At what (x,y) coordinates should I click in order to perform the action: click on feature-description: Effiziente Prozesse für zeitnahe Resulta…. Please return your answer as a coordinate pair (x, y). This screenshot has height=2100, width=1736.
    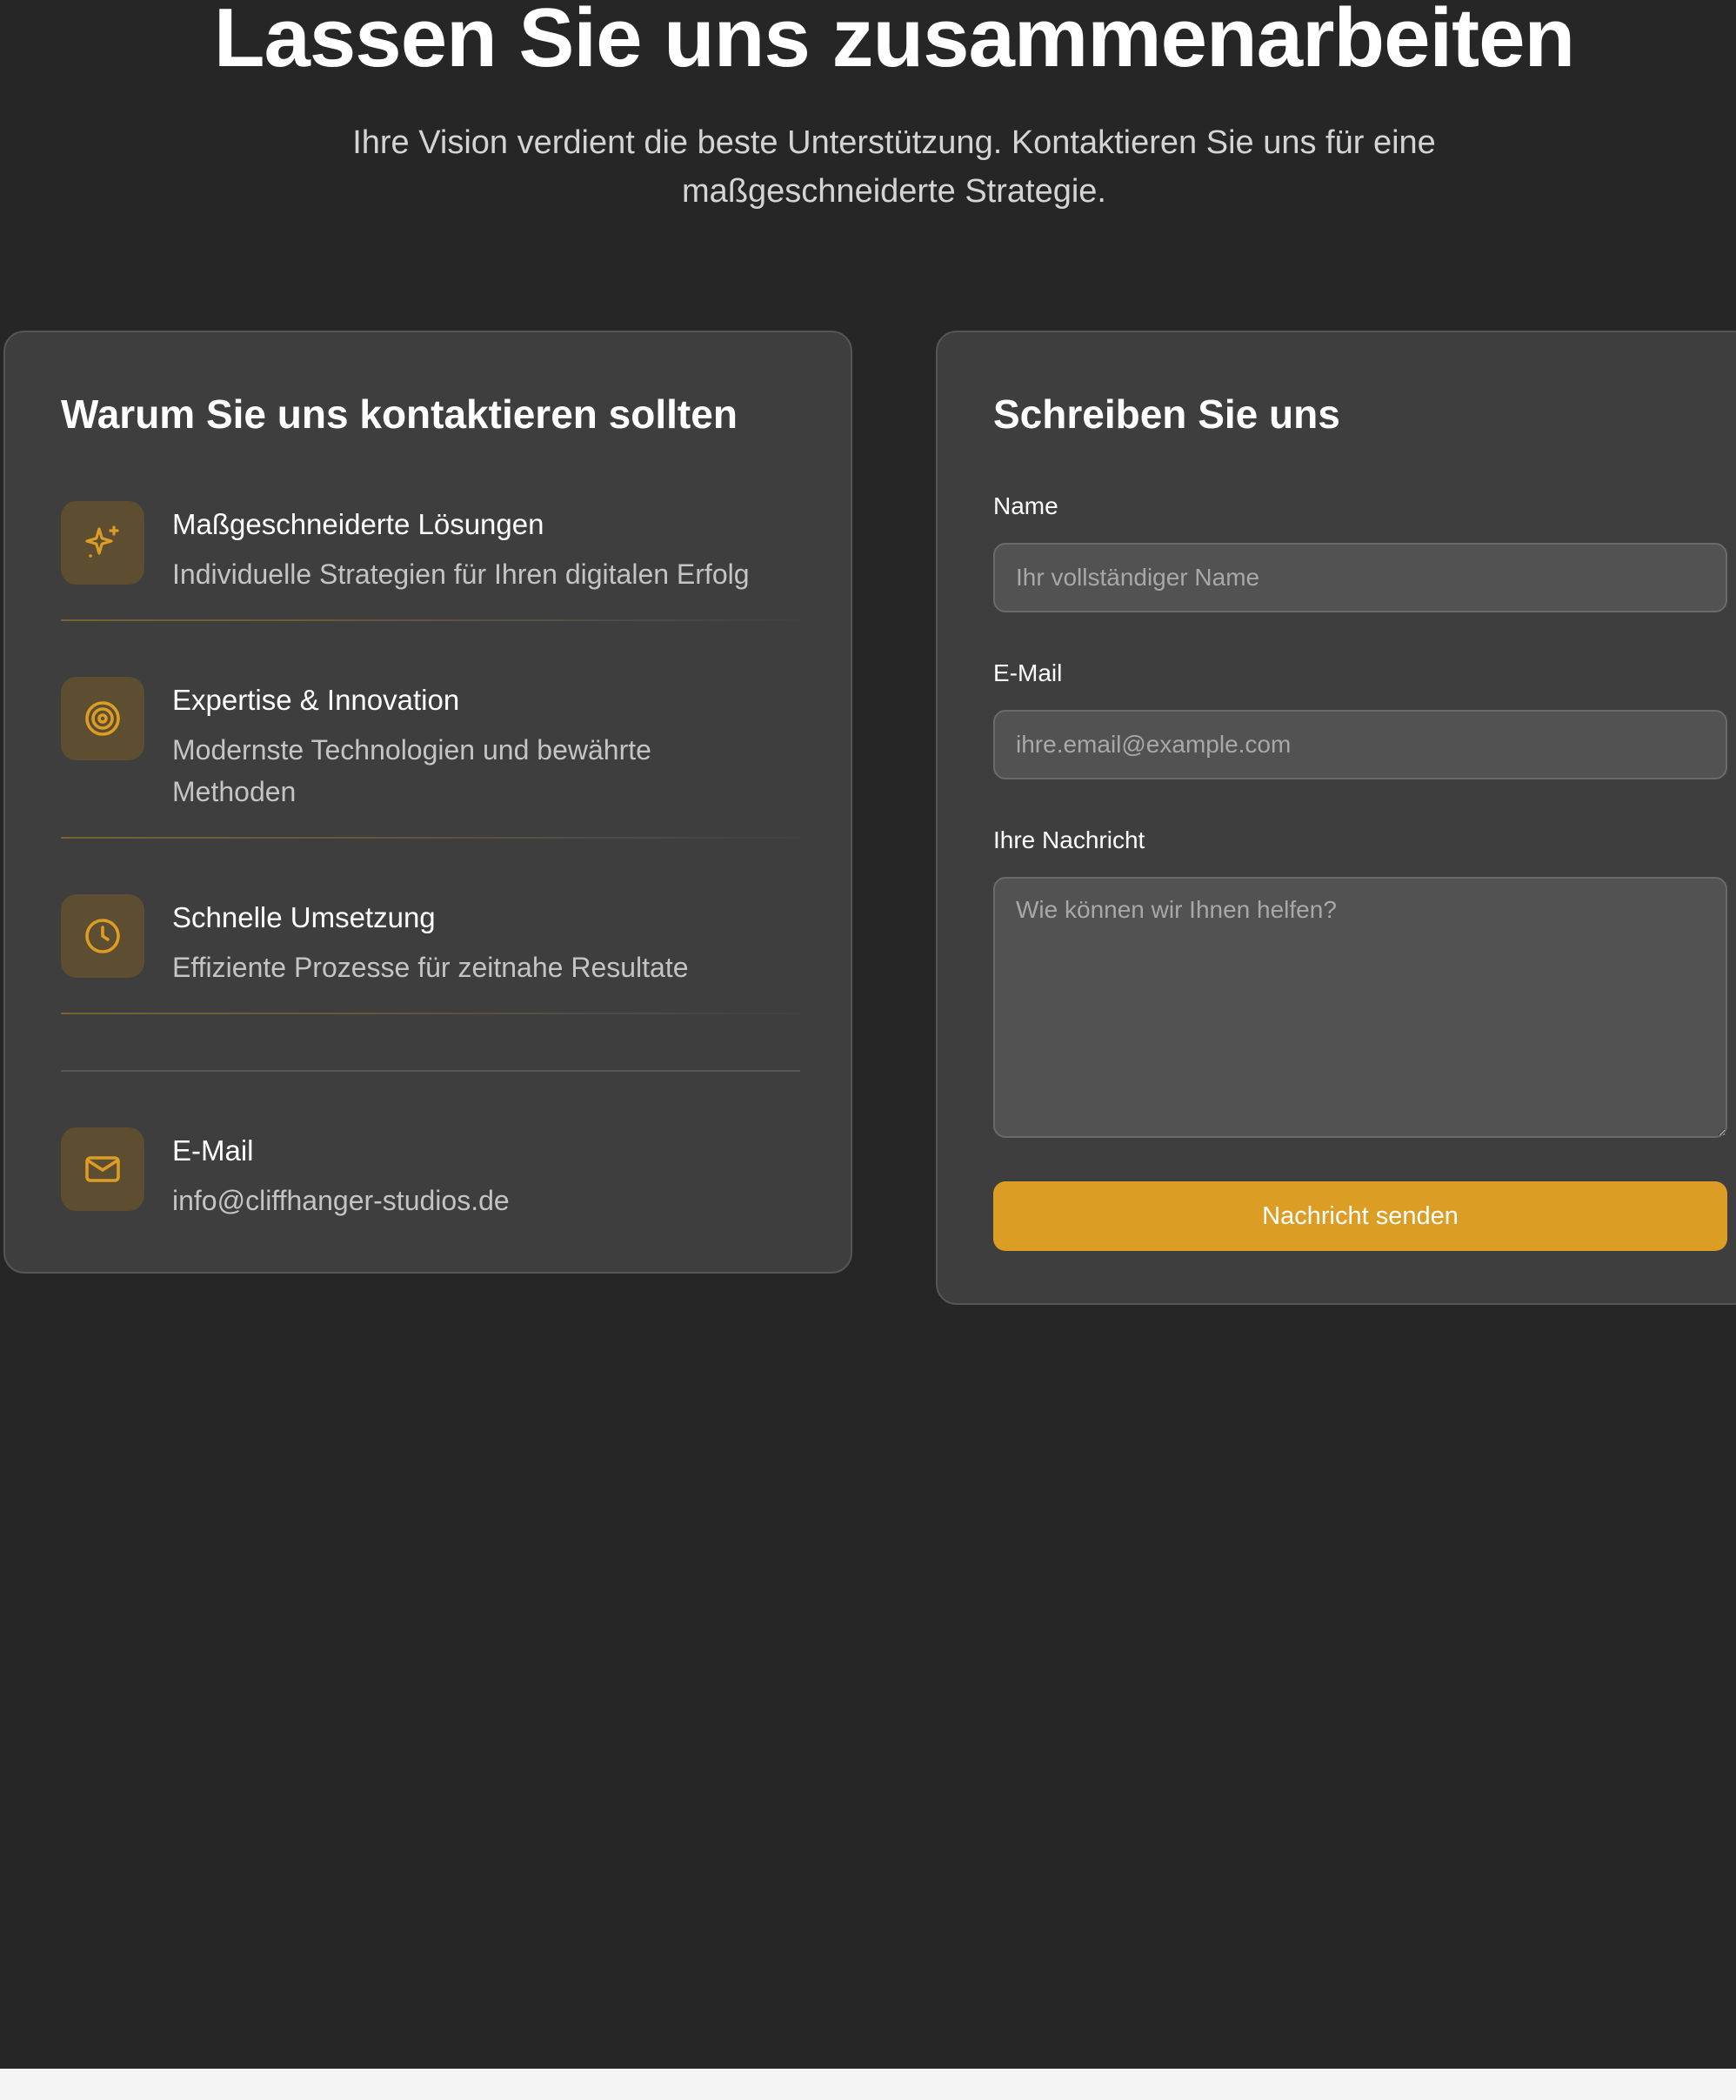
    Looking at the image, I should click on (430, 968).